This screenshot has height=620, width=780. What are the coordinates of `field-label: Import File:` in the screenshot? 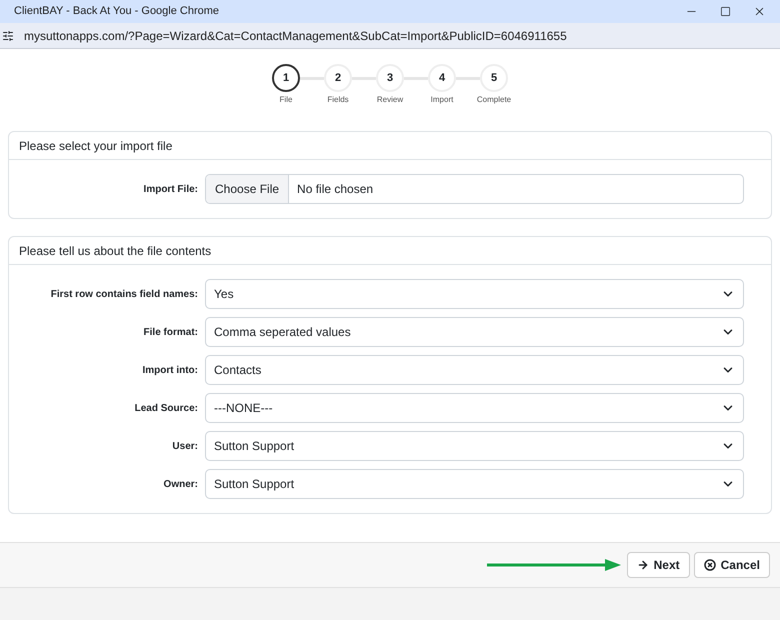 It's located at (170, 189).